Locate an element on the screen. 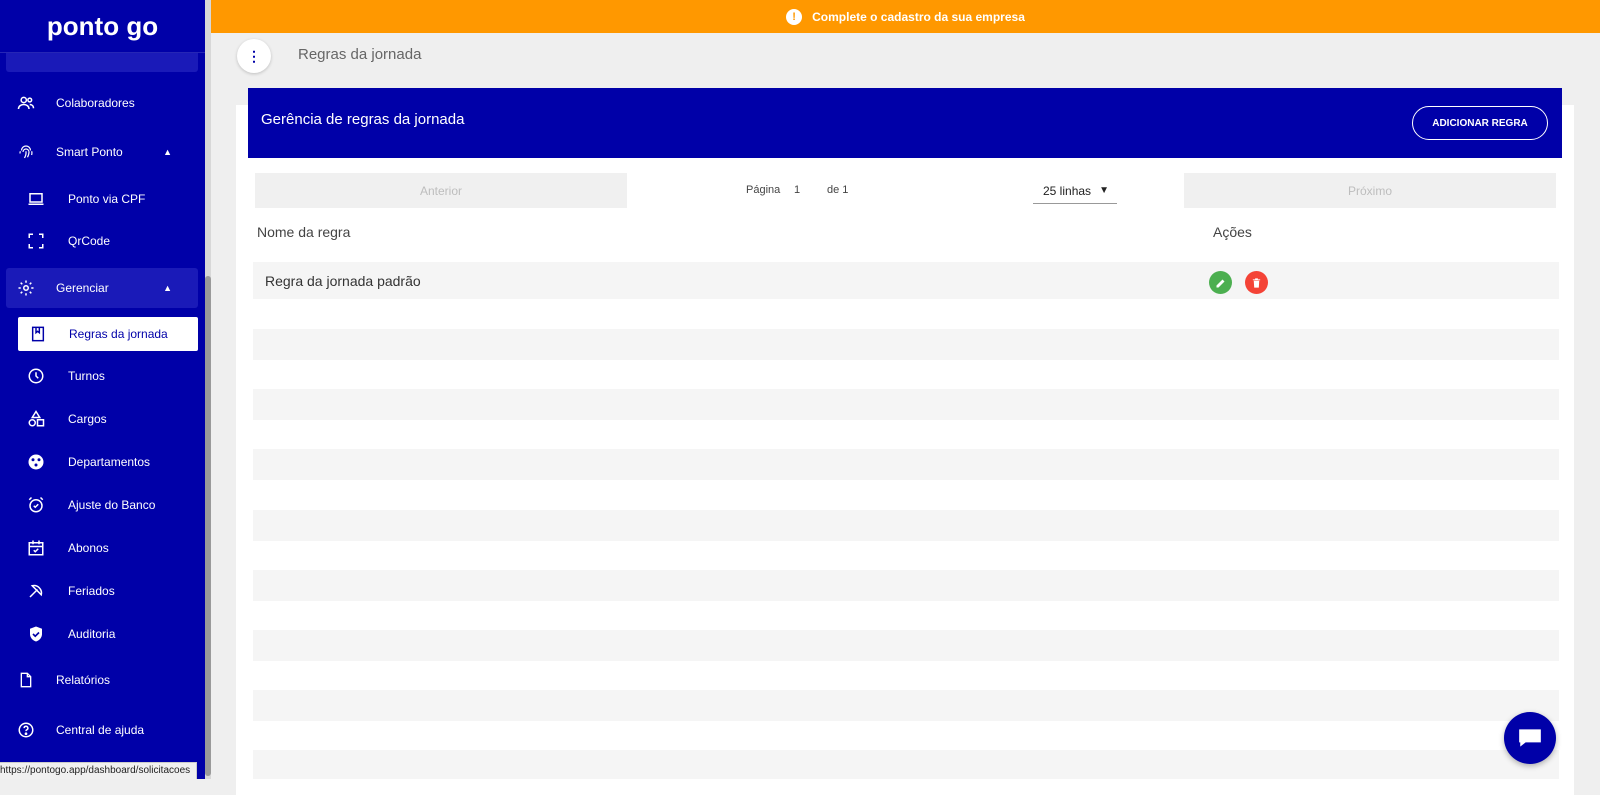  gear-icon is located at coordinates (26, 288).